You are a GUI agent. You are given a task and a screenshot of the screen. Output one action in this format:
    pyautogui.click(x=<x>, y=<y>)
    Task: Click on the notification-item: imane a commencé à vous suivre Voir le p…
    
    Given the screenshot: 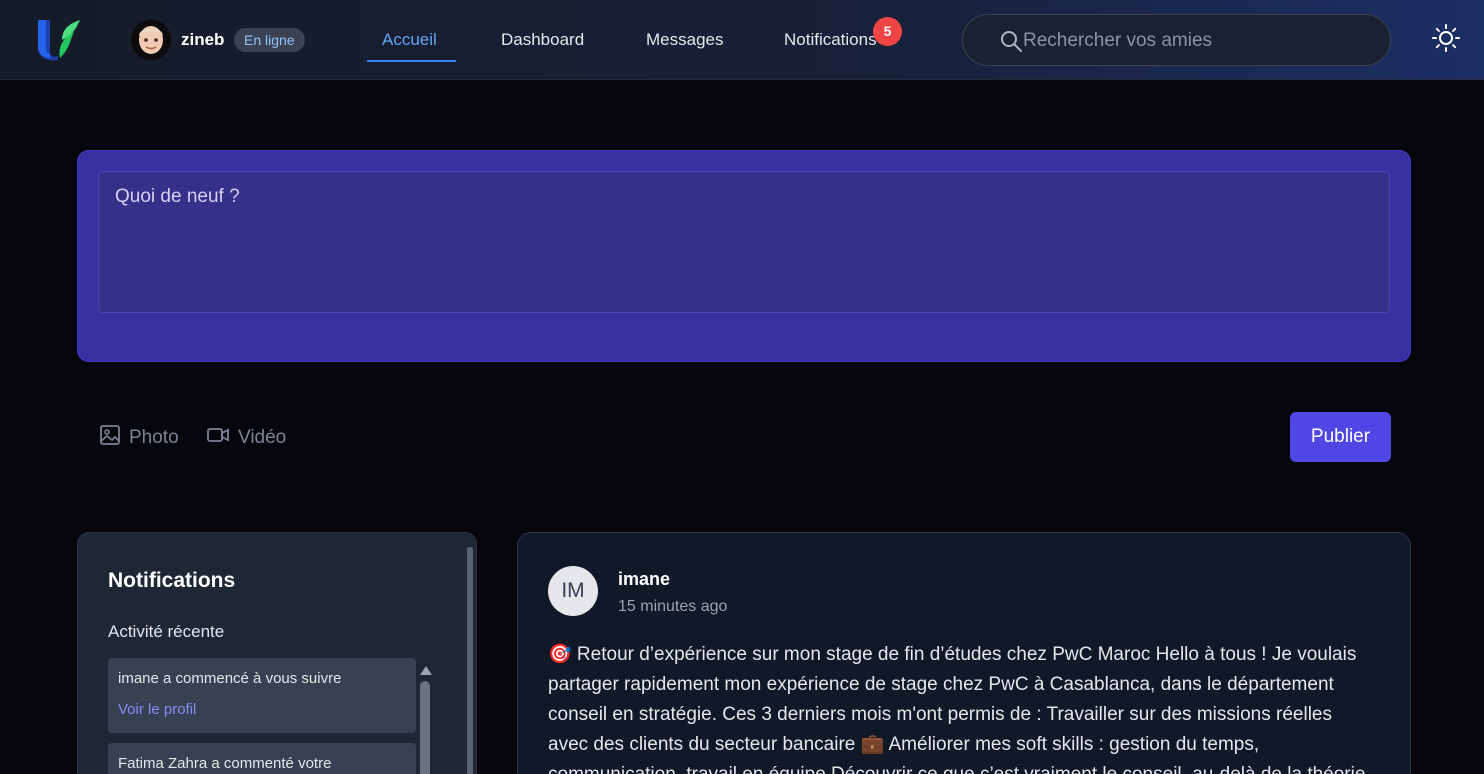 What is the action you would take?
    pyautogui.click(x=262, y=695)
    